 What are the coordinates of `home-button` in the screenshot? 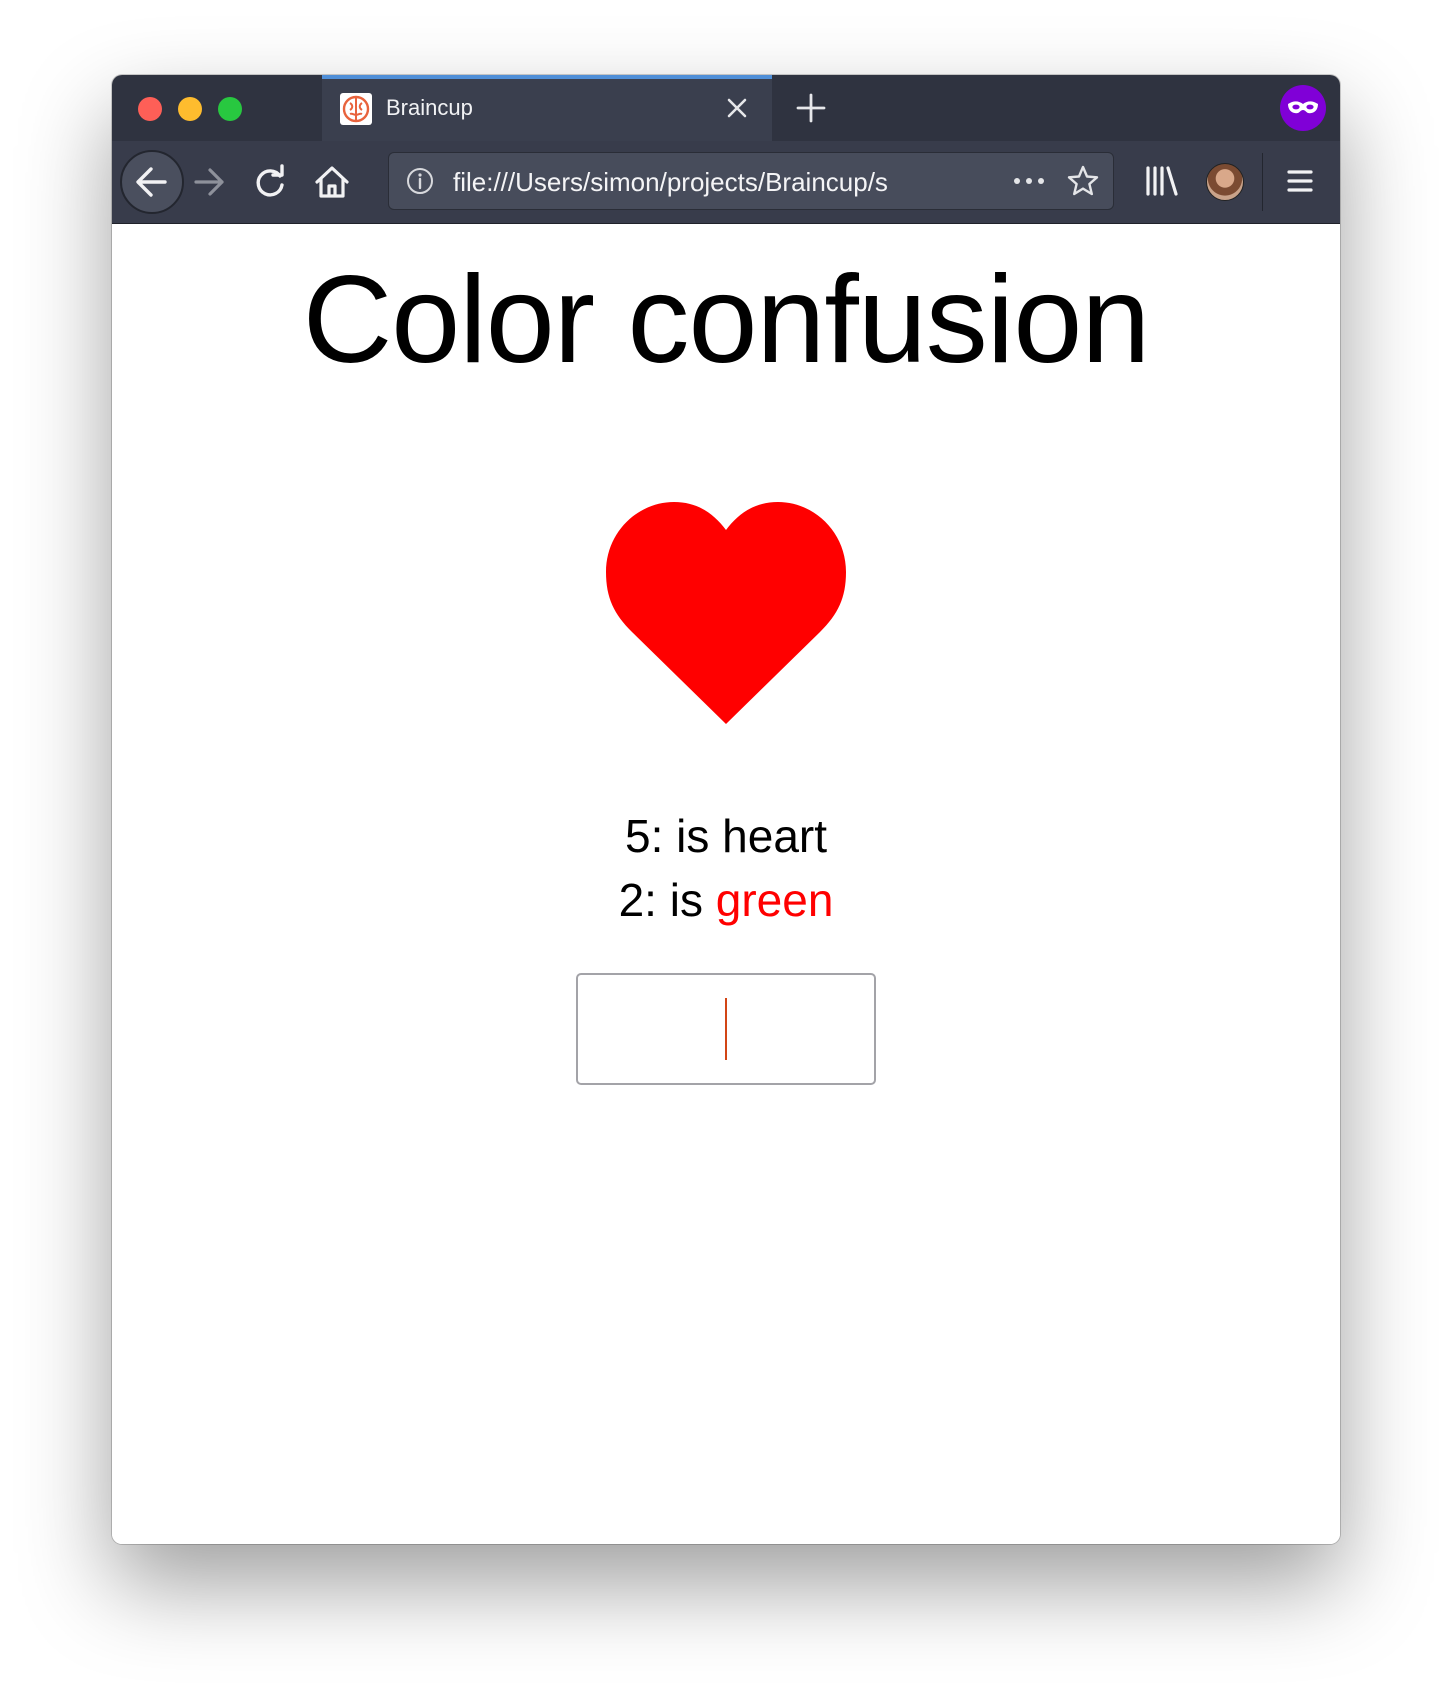 It's located at (332, 182).